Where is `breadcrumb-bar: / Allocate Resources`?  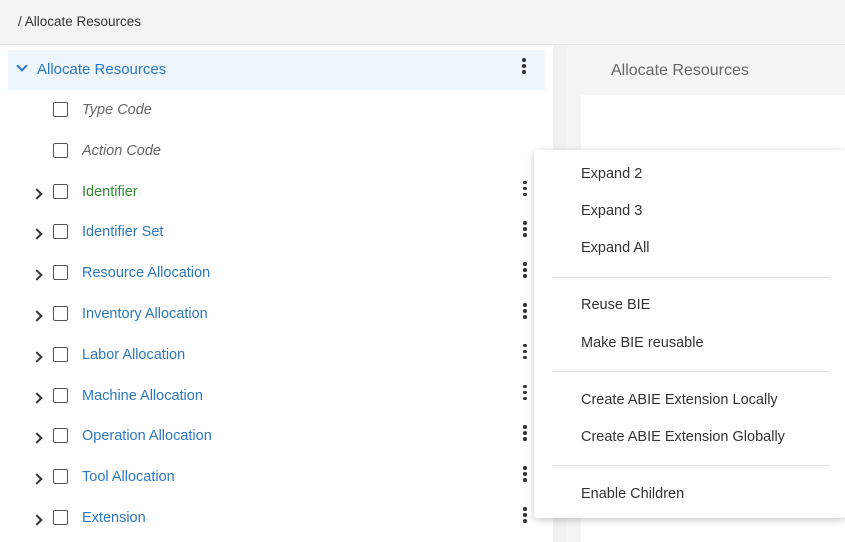
breadcrumb-bar: / Allocate Resources is located at coordinates (422, 22).